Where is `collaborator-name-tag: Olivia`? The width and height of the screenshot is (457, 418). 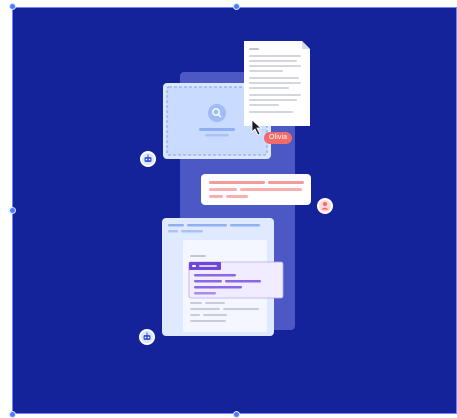
collaborator-name-tag: Olivia is located at coordinates (278, 138).